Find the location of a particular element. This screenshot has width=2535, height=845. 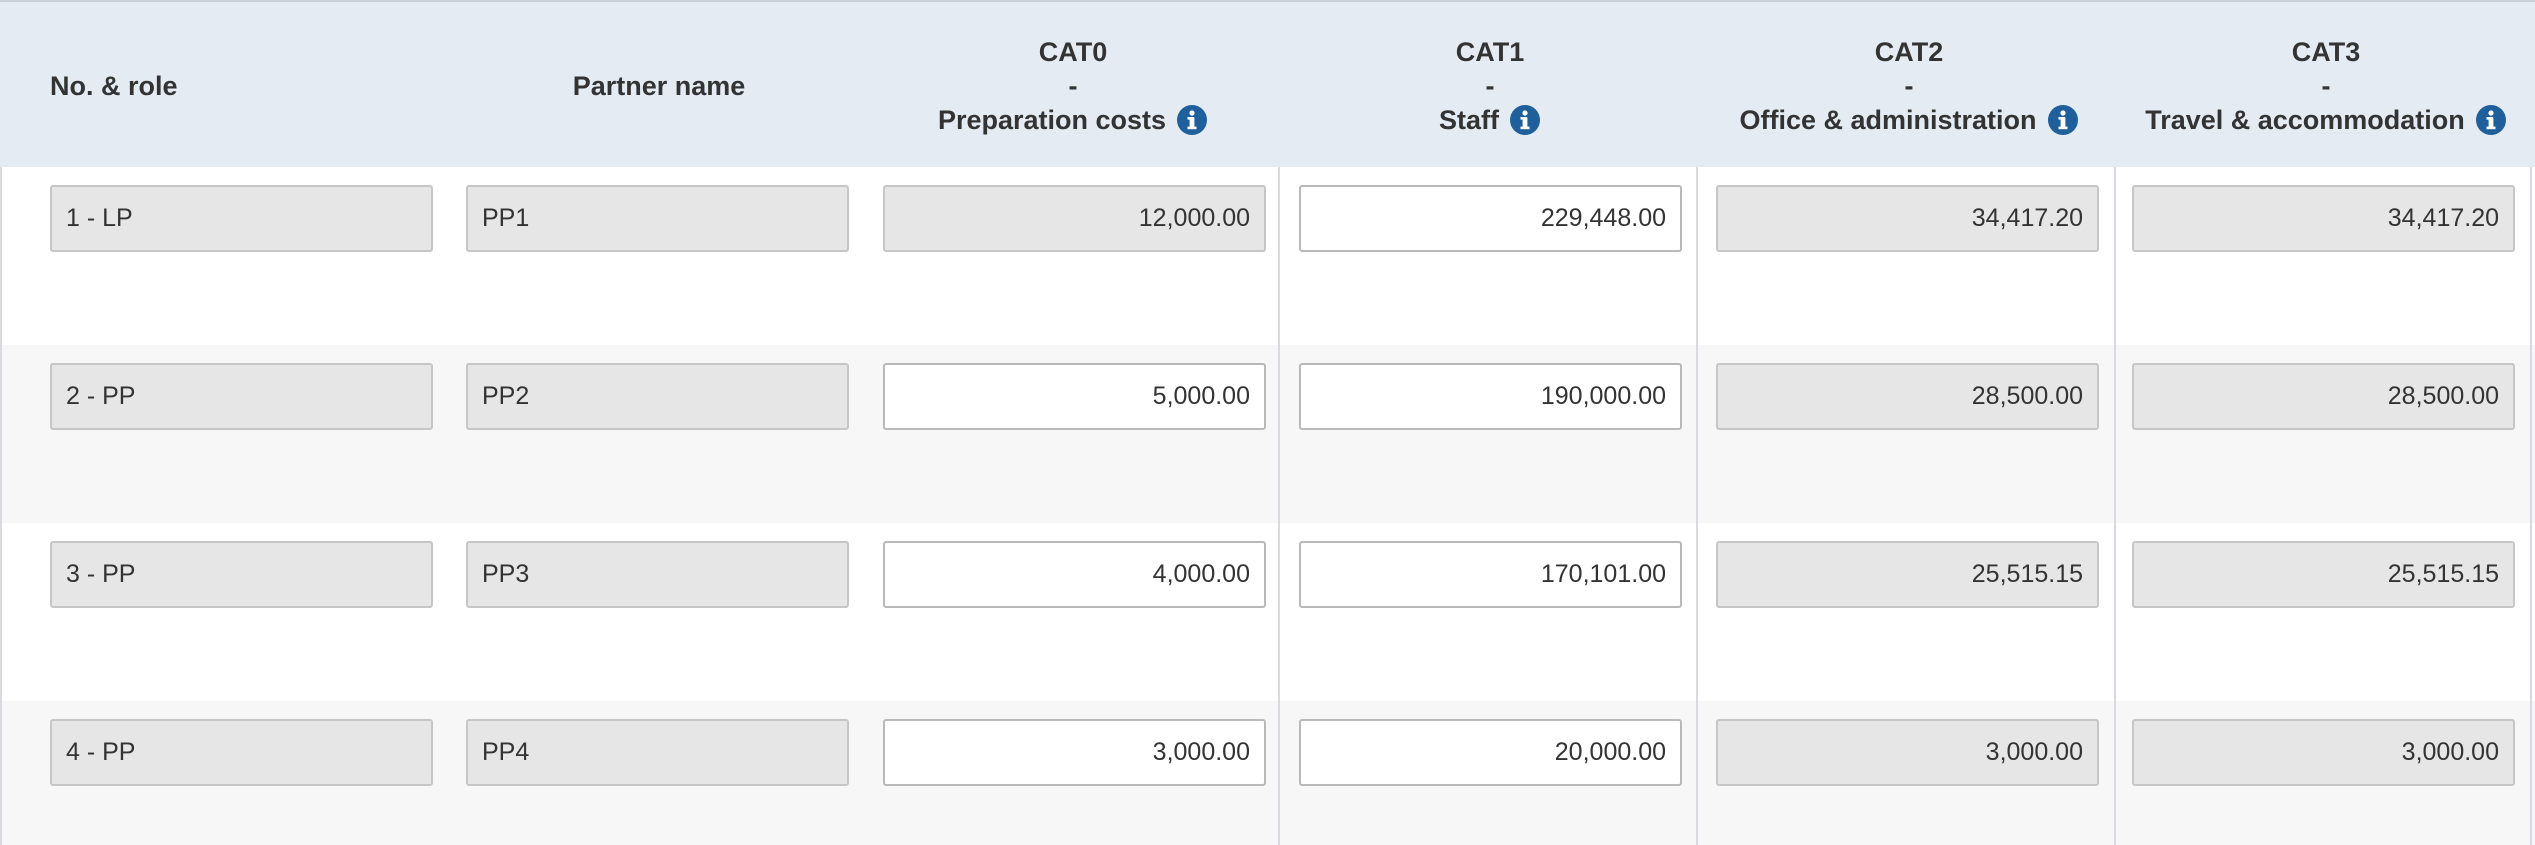

cat0-preparation-costs-input: 4,000.00 is located at coordinates (1074, 574).